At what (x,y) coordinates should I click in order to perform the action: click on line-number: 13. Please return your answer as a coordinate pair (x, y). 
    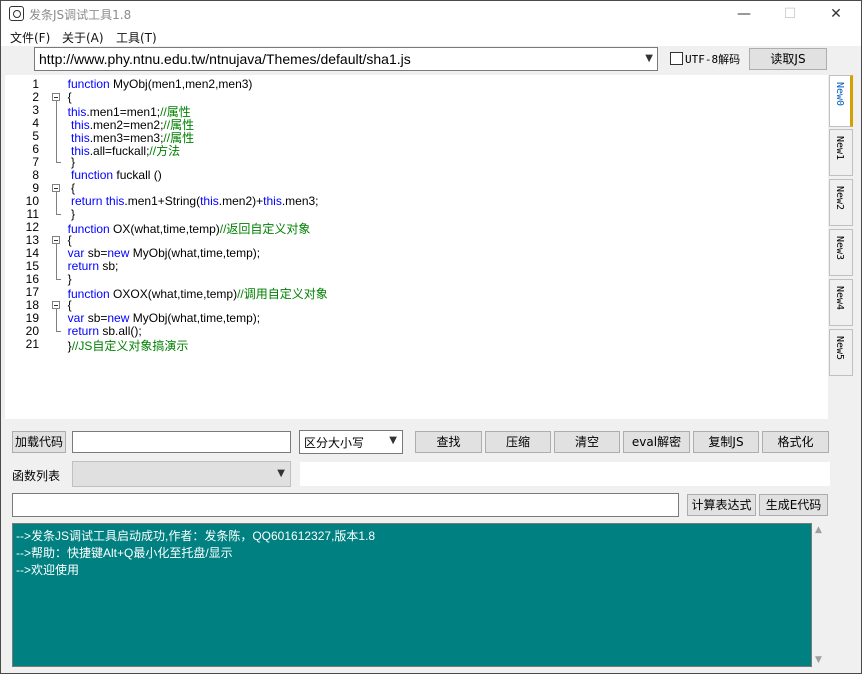
    Looking at the image, I should click on (32, 240).